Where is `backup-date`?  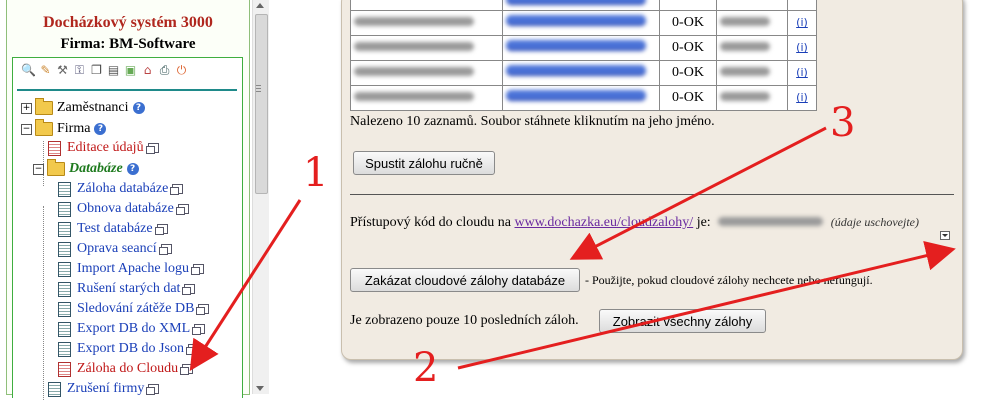
backup-date is located at coordinates (426, 98).